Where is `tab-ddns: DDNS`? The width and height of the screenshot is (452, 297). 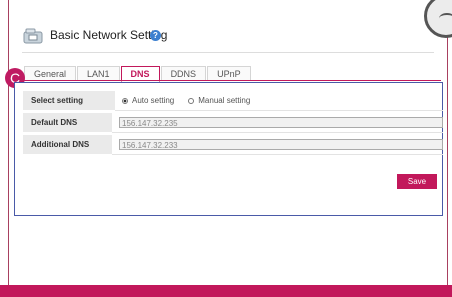 tab-ddns: DDNS is located at coordinates (183, 73).